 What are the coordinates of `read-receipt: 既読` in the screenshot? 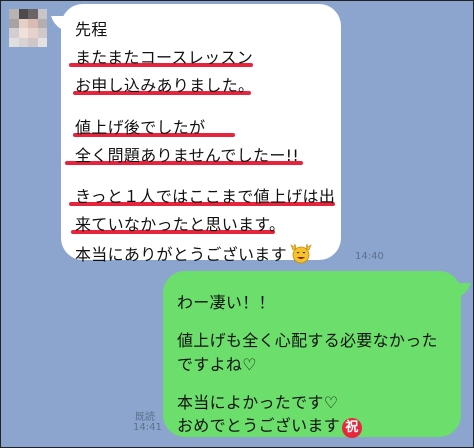 It's located at (145, 417).